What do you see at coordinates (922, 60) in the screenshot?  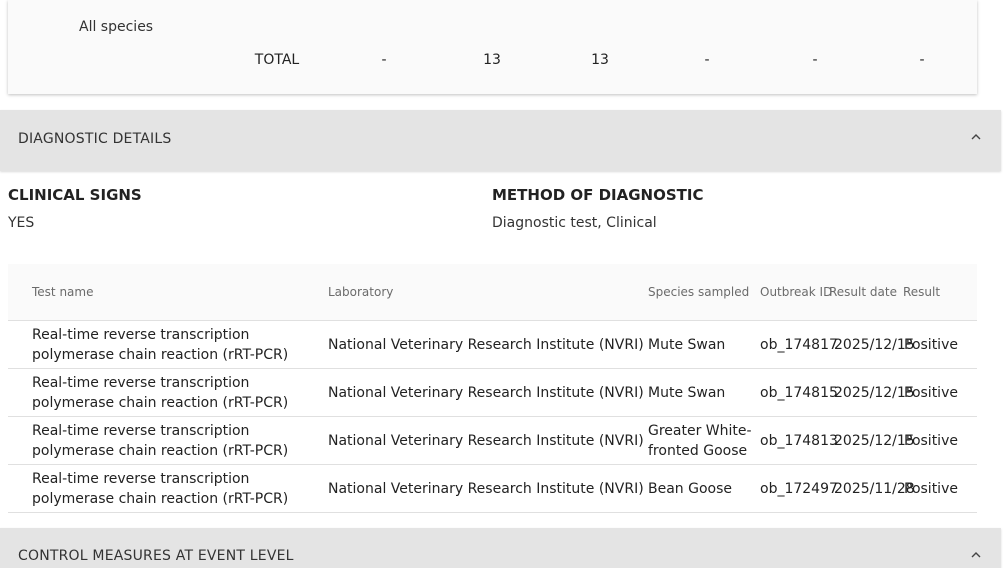 I see `total-value-6: -` at bounding box center [922, 60].